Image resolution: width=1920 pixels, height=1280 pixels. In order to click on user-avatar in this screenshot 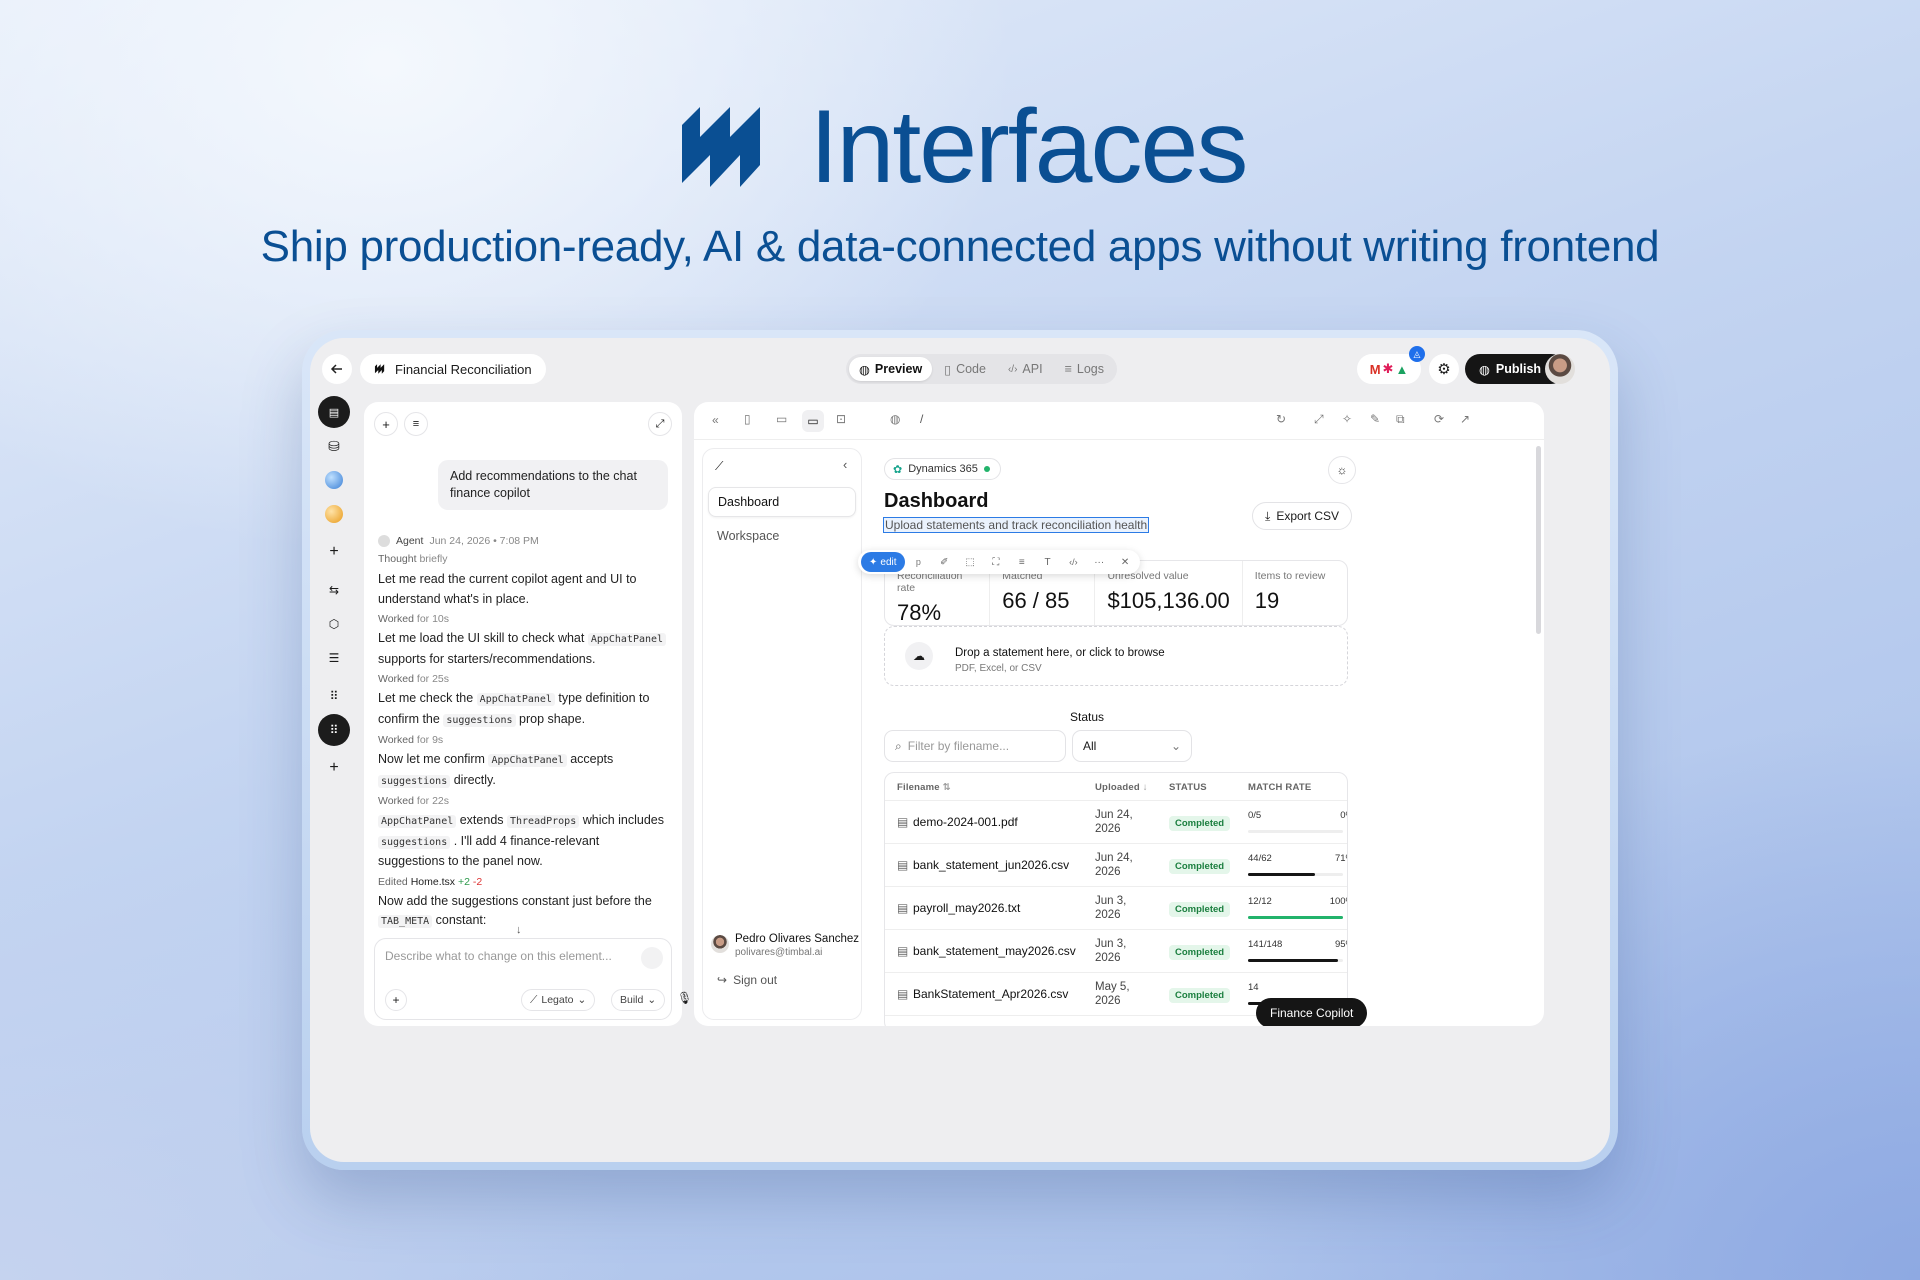, I will do `click(1560, 369)`.